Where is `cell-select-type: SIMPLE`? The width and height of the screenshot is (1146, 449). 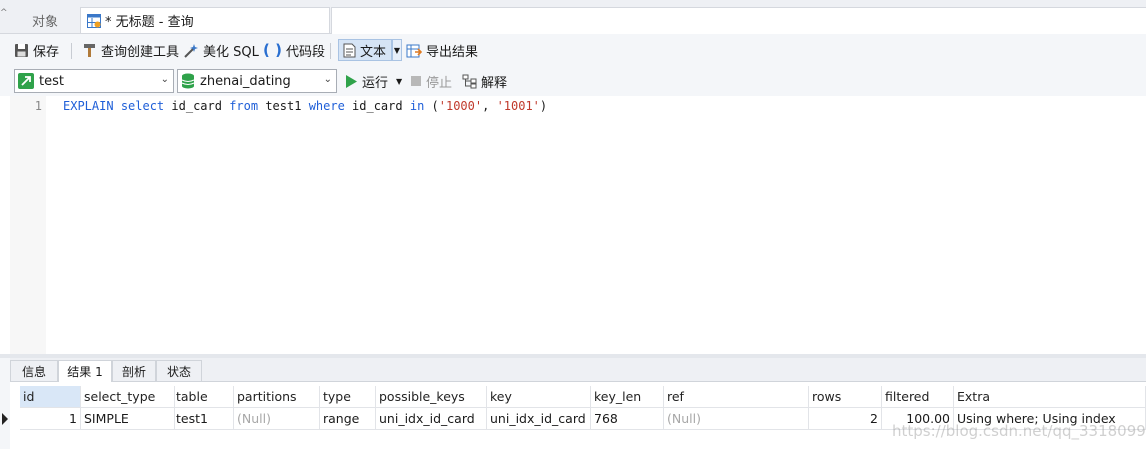 cell-select-type: SIMPLE is located at coordinates (128, 419).